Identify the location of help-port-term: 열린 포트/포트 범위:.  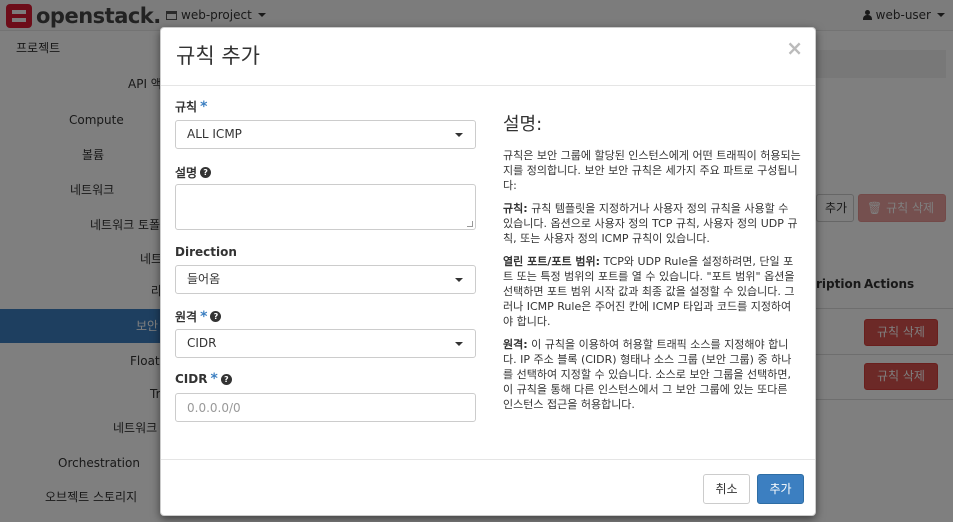
(552, 261).